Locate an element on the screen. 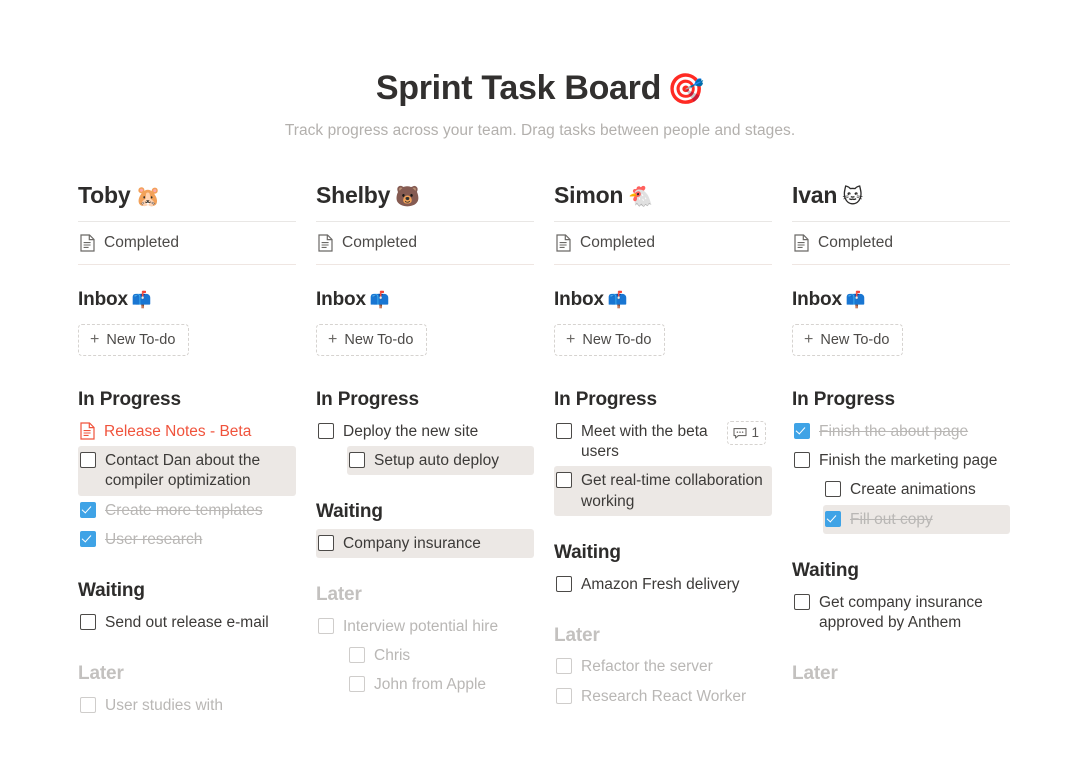 The height and width of the screenshot is (770, 1080). task-label: Get real-time collaboration working is located at coordinates (672, 491).